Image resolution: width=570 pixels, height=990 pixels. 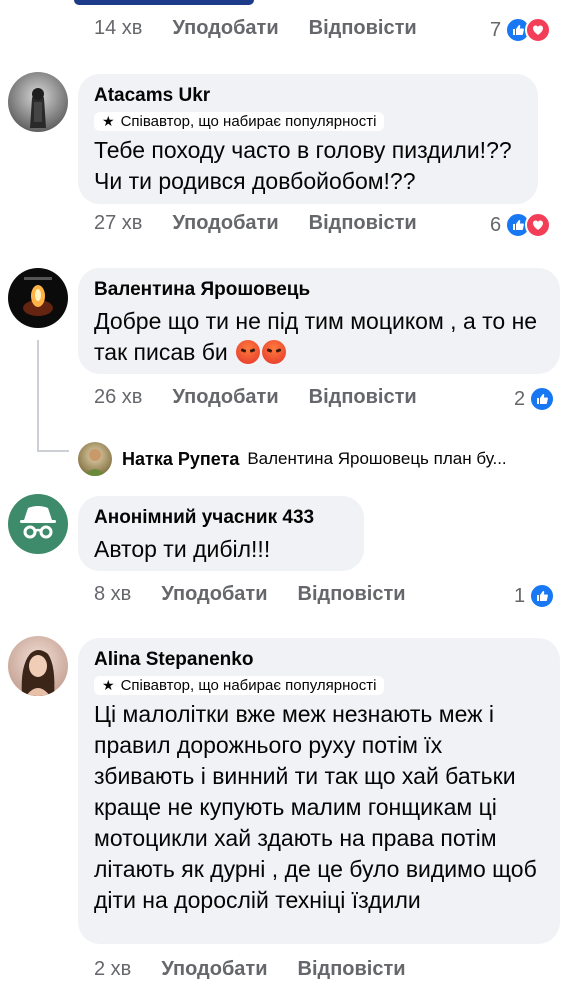 I want to click on comment-meta-row: 2 хв Уподобати Відповісти, so click(x=250, y=969).